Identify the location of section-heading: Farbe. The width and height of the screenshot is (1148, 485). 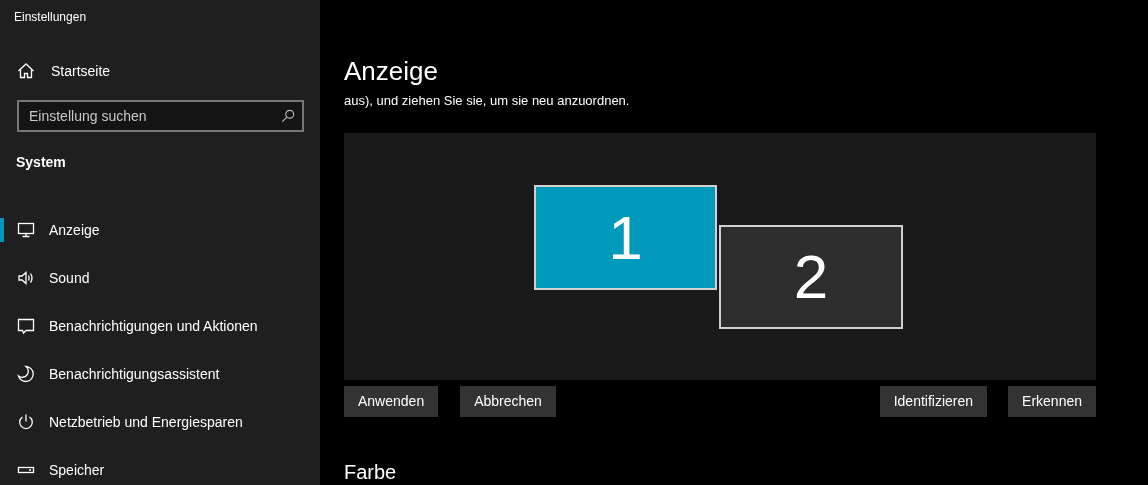
(370, 472).